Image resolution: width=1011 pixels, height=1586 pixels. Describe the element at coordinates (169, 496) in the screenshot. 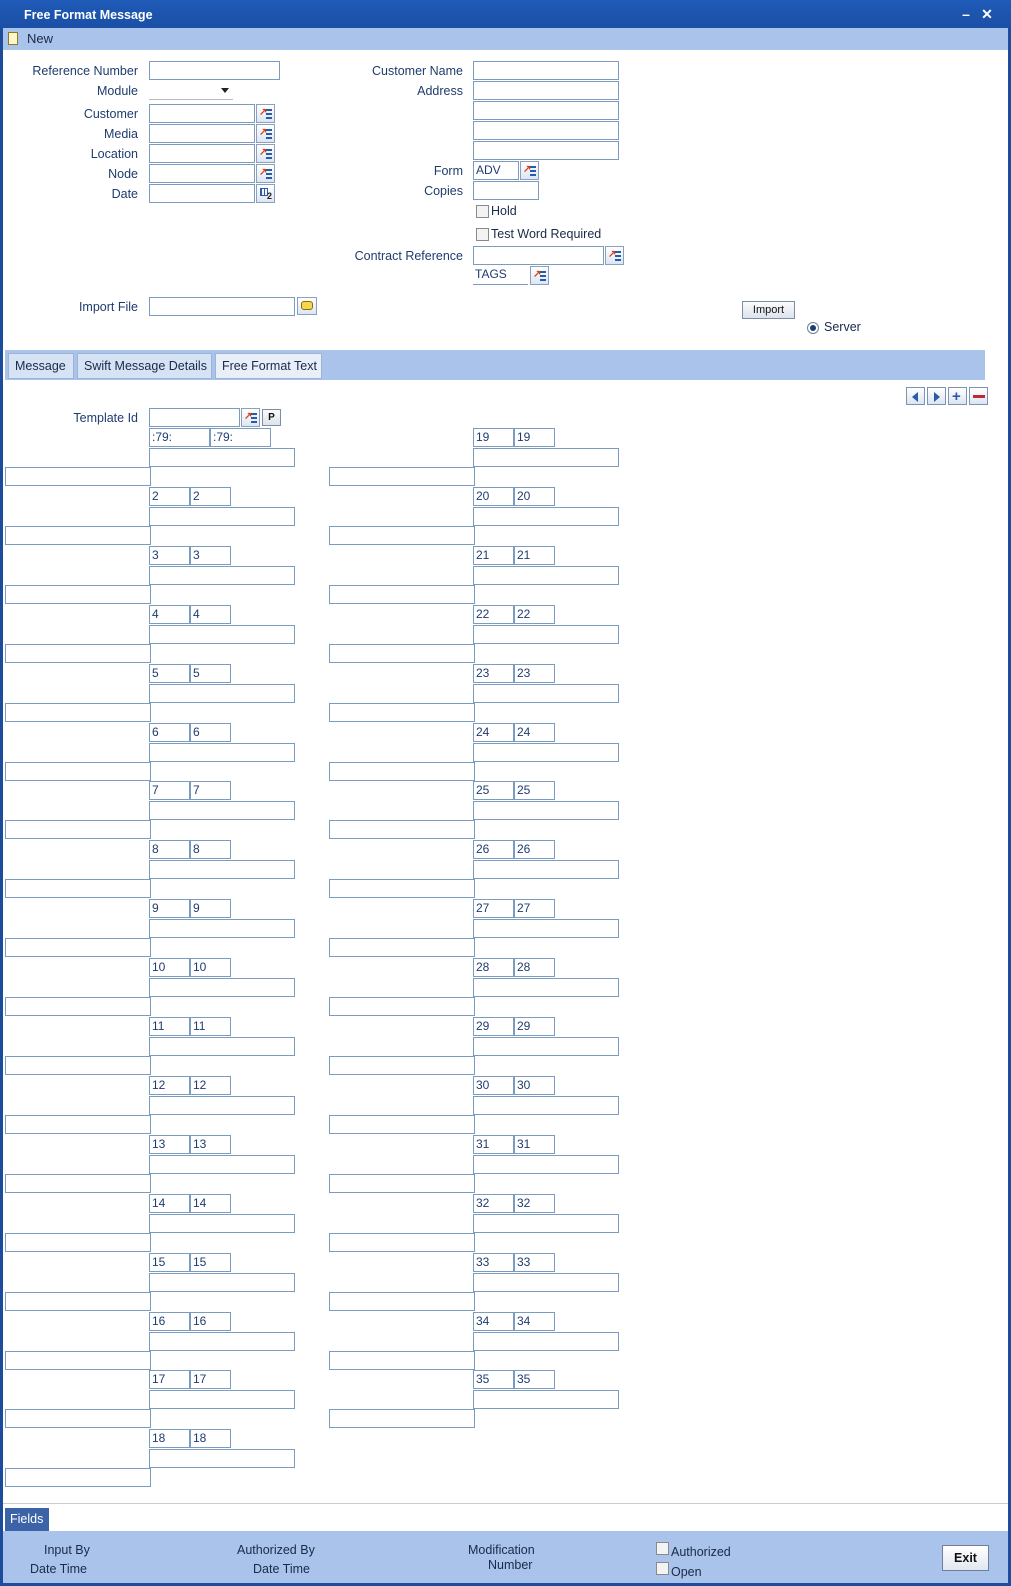

I see `tag-code-field: 2` at that location.